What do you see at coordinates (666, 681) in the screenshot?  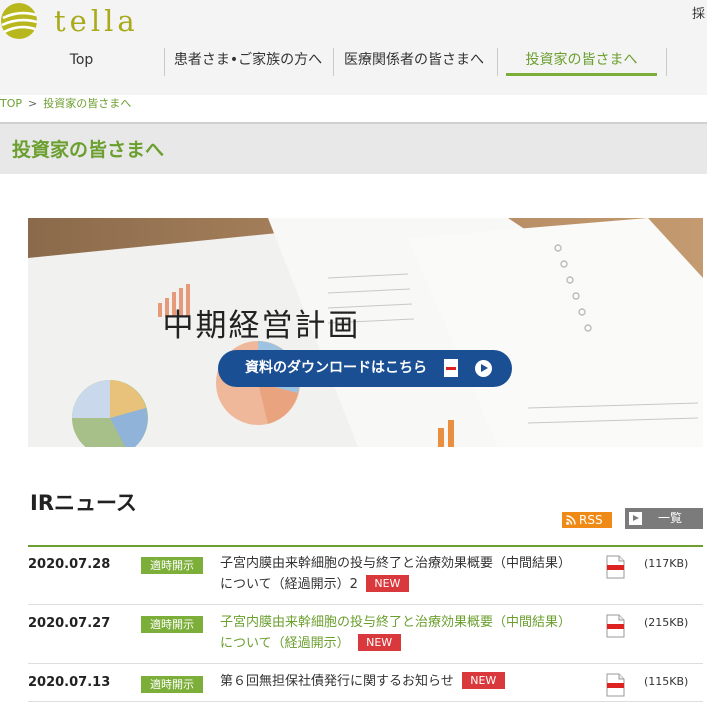 I see `file-size: (115KB)` at bounding box center [666, 681].